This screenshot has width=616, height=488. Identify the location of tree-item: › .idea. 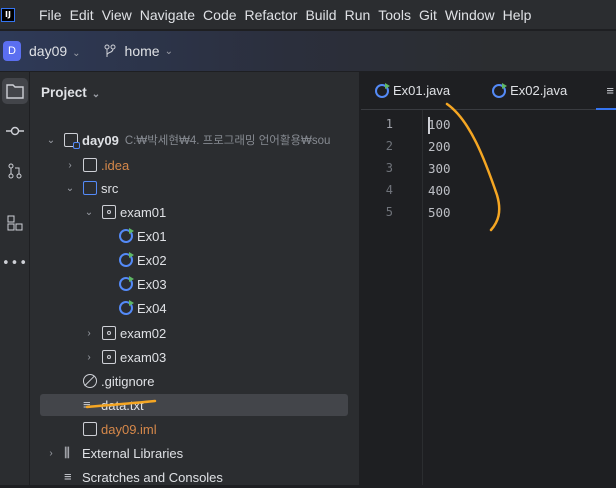
(194, 165).